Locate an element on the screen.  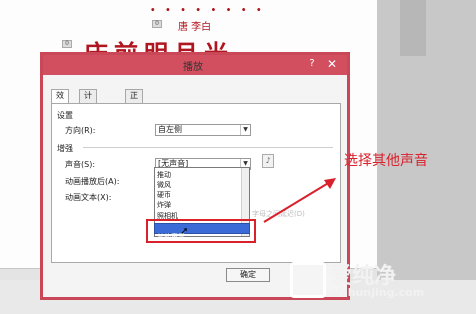
annotation-text: 选择其他声音 is located at coordinates (386, 161).